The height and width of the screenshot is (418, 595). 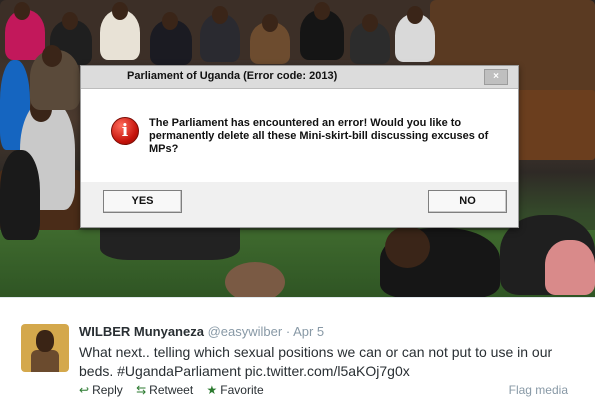 What do you see at coordinates (107, 390) in the screenshot?
I see `reply-label: Reply` at bounding box center [107, 390].